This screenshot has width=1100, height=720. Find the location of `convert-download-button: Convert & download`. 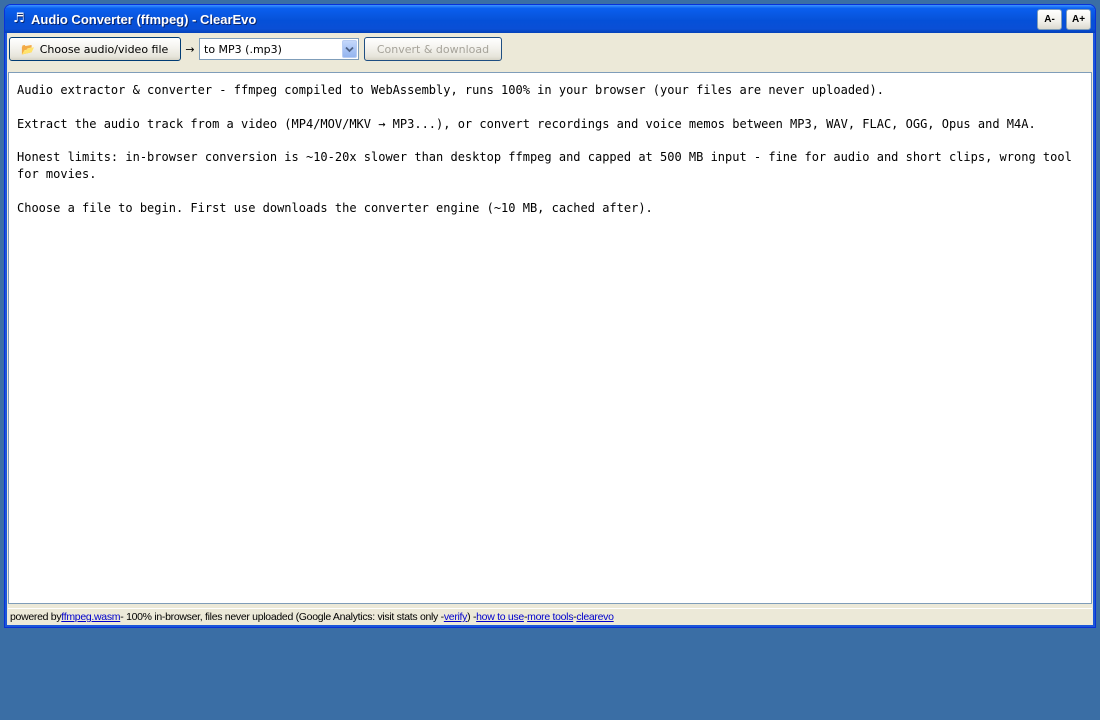

convert-download-button: Convert & download is located at coordinates (433, 49).